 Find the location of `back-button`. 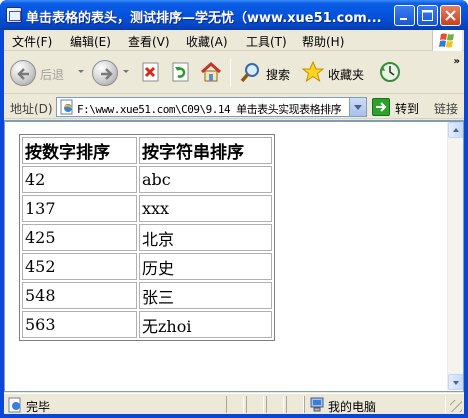

back-button is located at coordinates (23, 73).